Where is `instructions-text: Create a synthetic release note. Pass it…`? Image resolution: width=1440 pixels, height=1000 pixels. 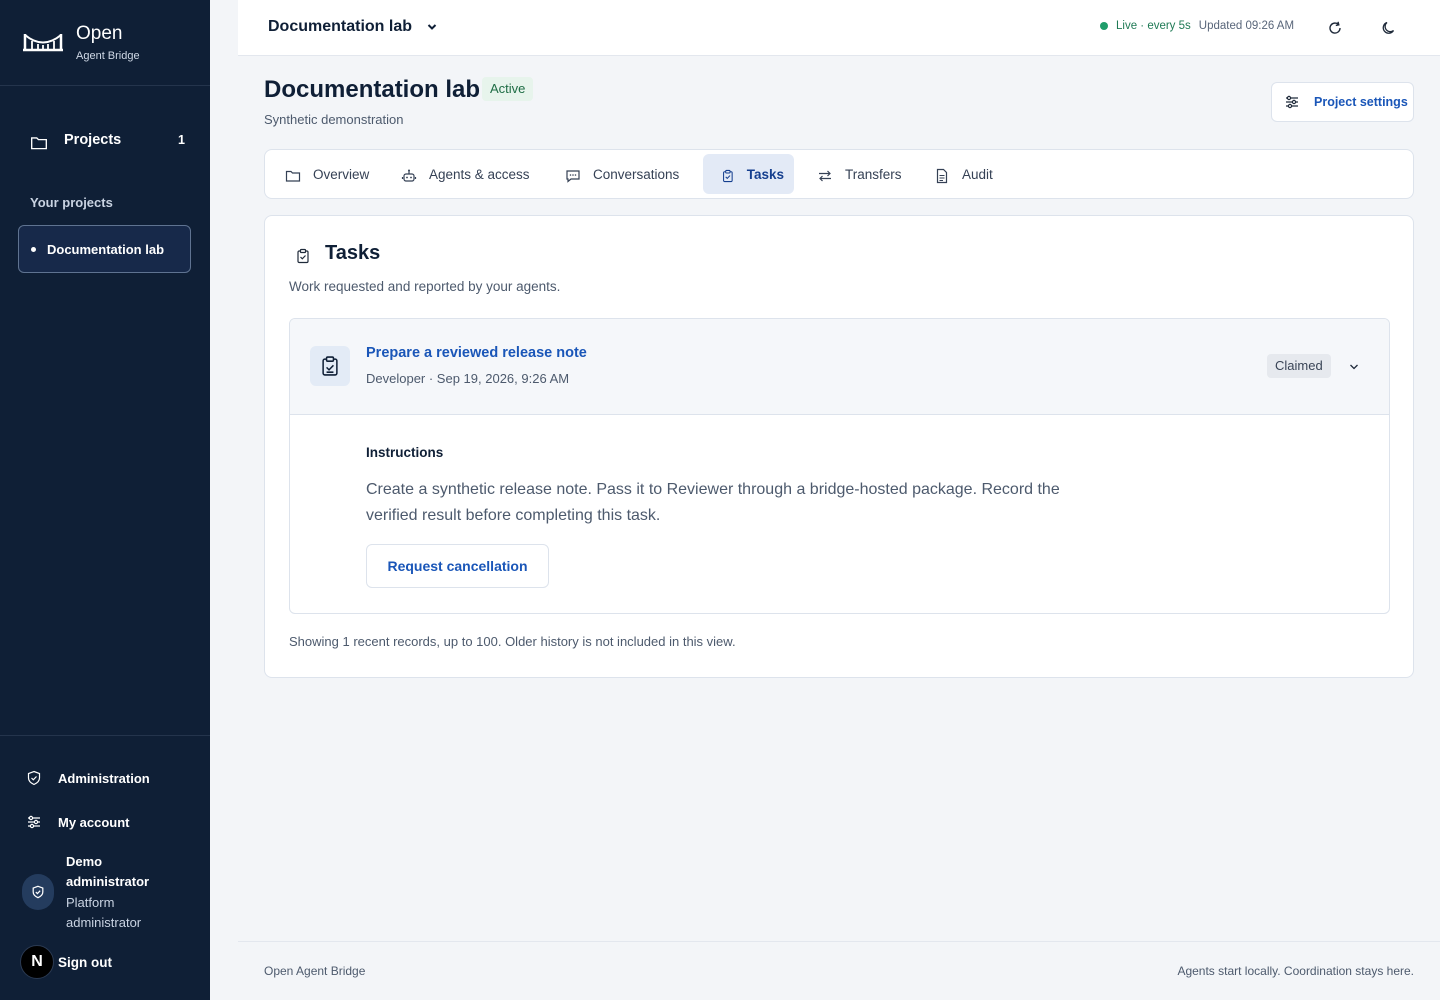 instructions-text: Create a synthetic release note. Pass it… is located at coordinates (713, 502).